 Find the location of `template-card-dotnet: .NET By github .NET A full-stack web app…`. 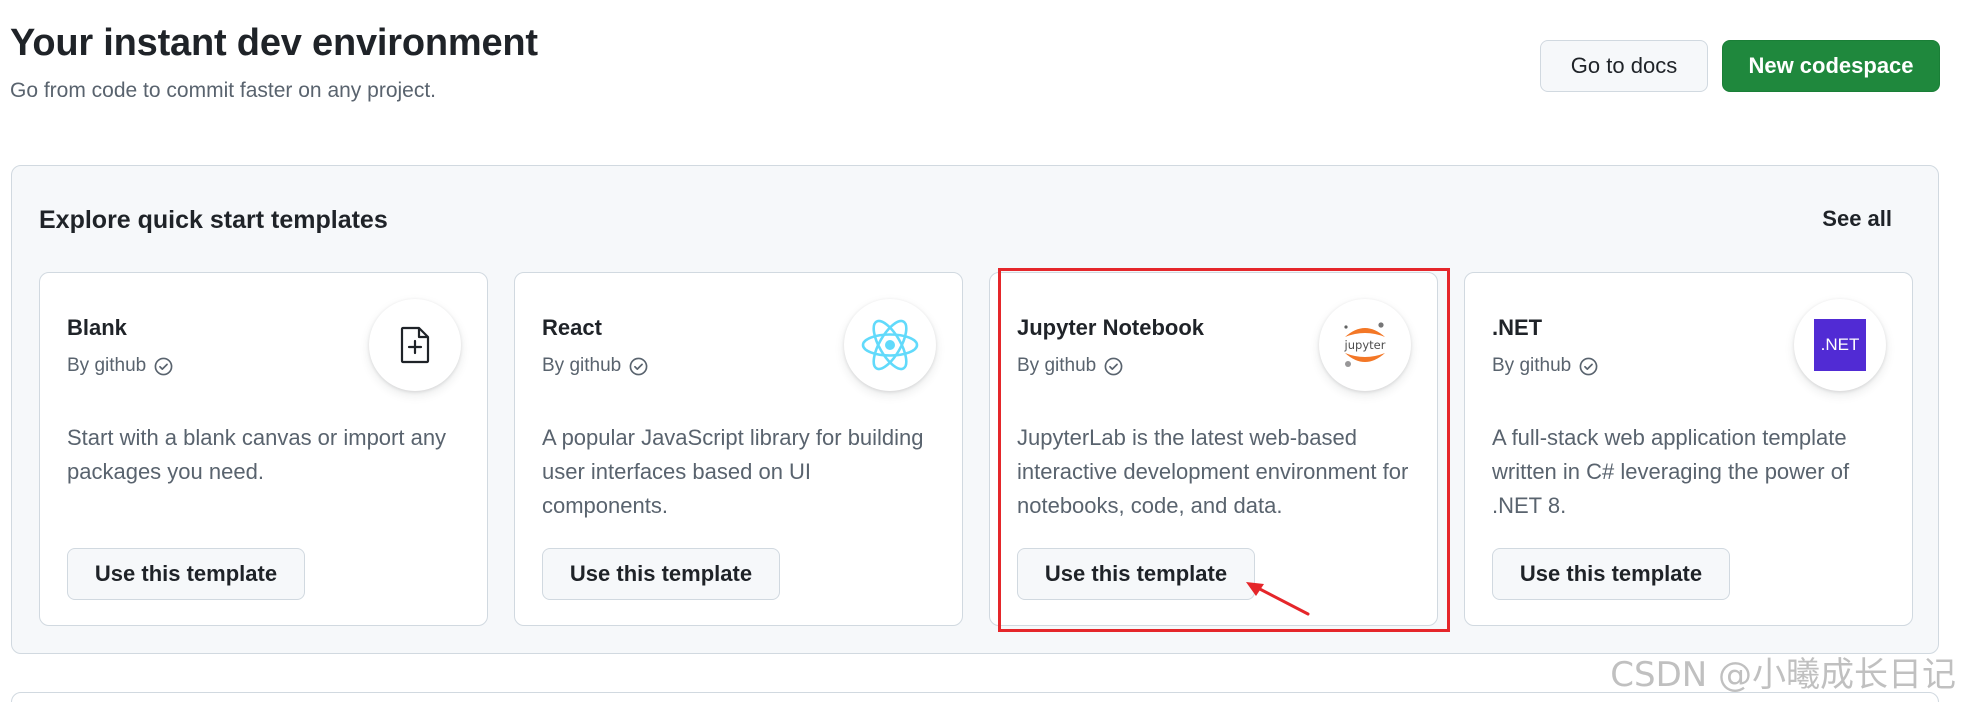

template-card-dotnet: .NET By github .NET A full-stack web app… is located at coordinates (1688, 449).